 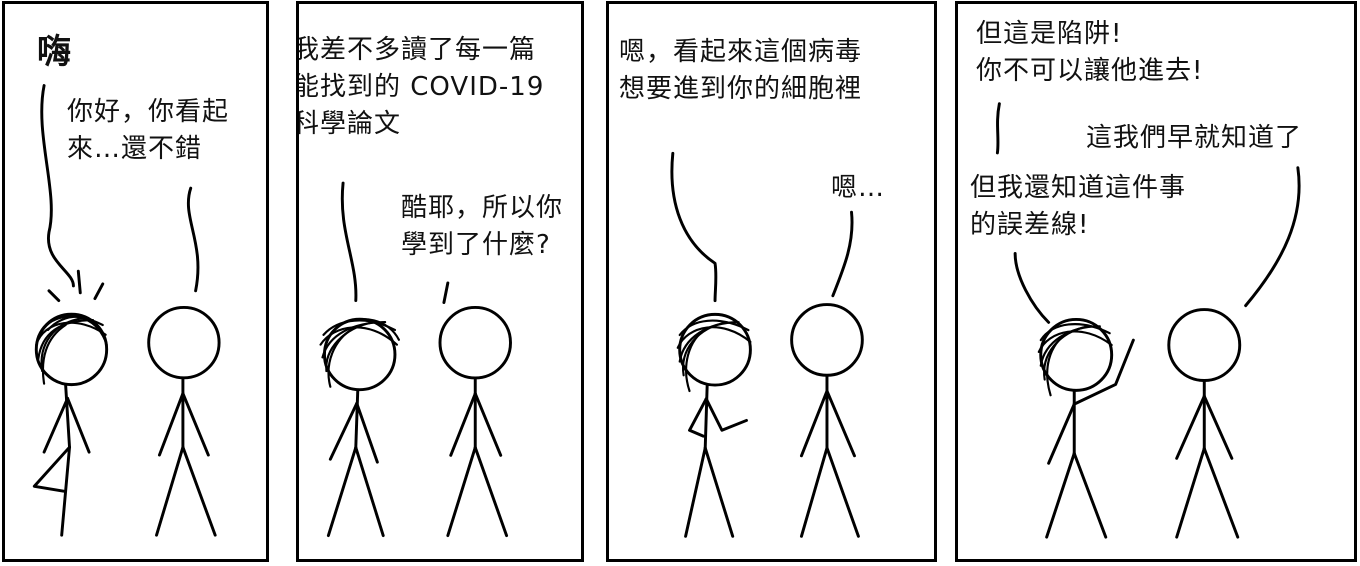 I want to click on exclamation-text: 嗨, so click(x=54, y=52).